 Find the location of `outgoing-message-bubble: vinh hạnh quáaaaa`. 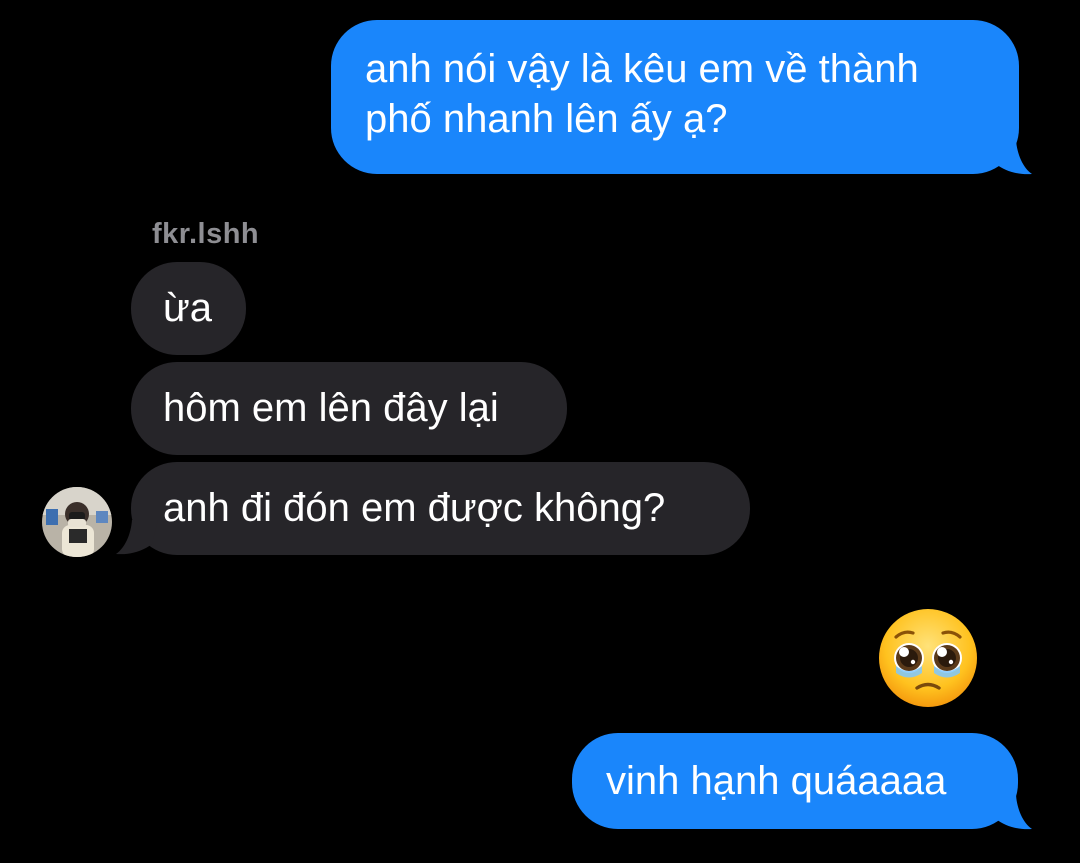

outgoing-message-bubble: vinh hạnh quáaaaa is located at coordinates (795, 781).